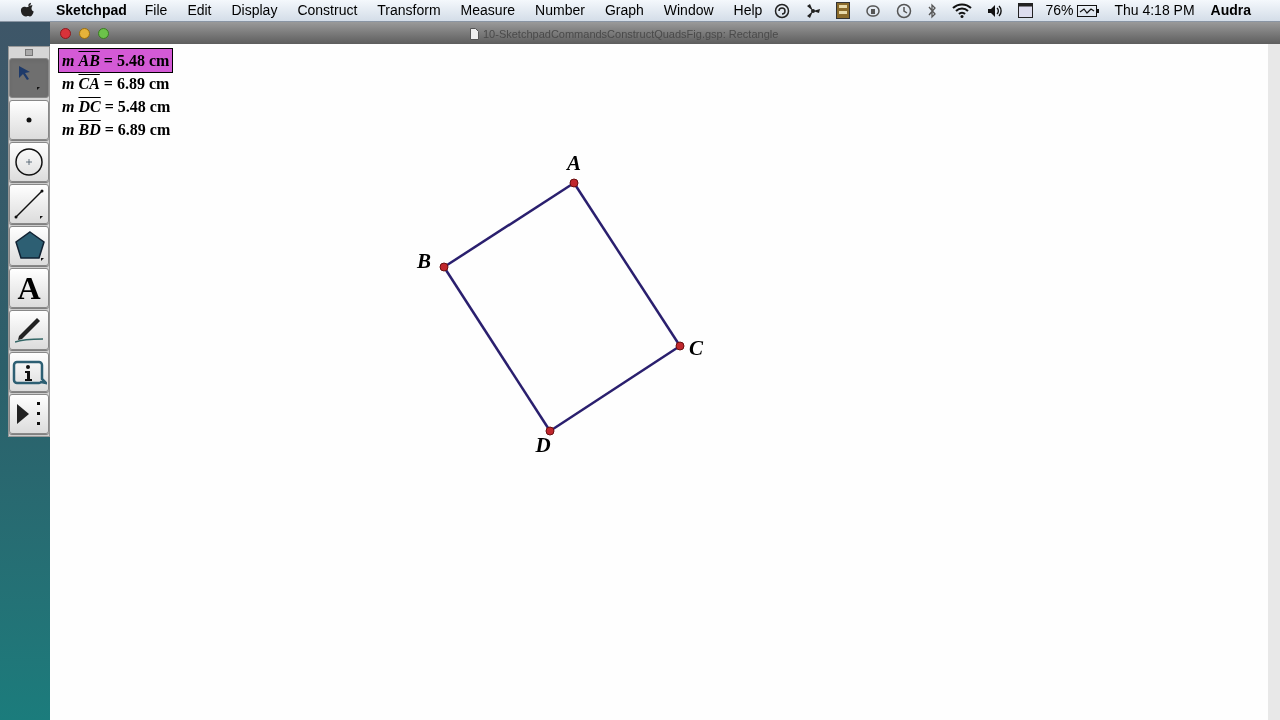 The width and height of the screenshot is (1280, 720). Describe the element at coordinates (813, 10) in the screenshot. I see `fan-icon` at that location.